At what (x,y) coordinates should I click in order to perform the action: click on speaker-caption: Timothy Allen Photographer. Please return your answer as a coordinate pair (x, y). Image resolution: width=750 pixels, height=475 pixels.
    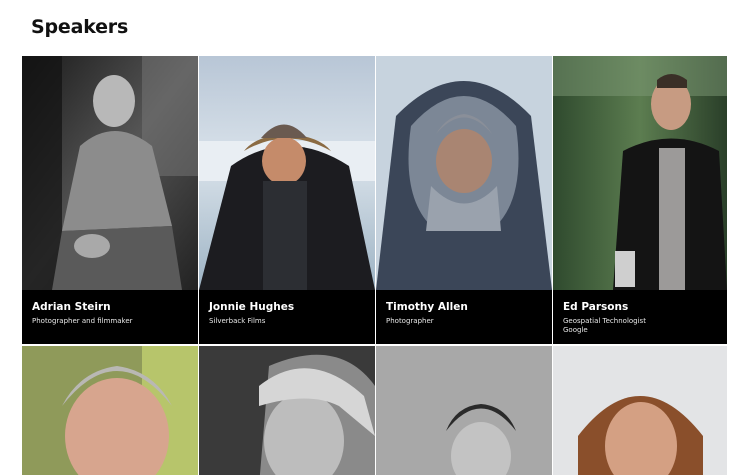
    Looking at the image, I should click on (464, 317).